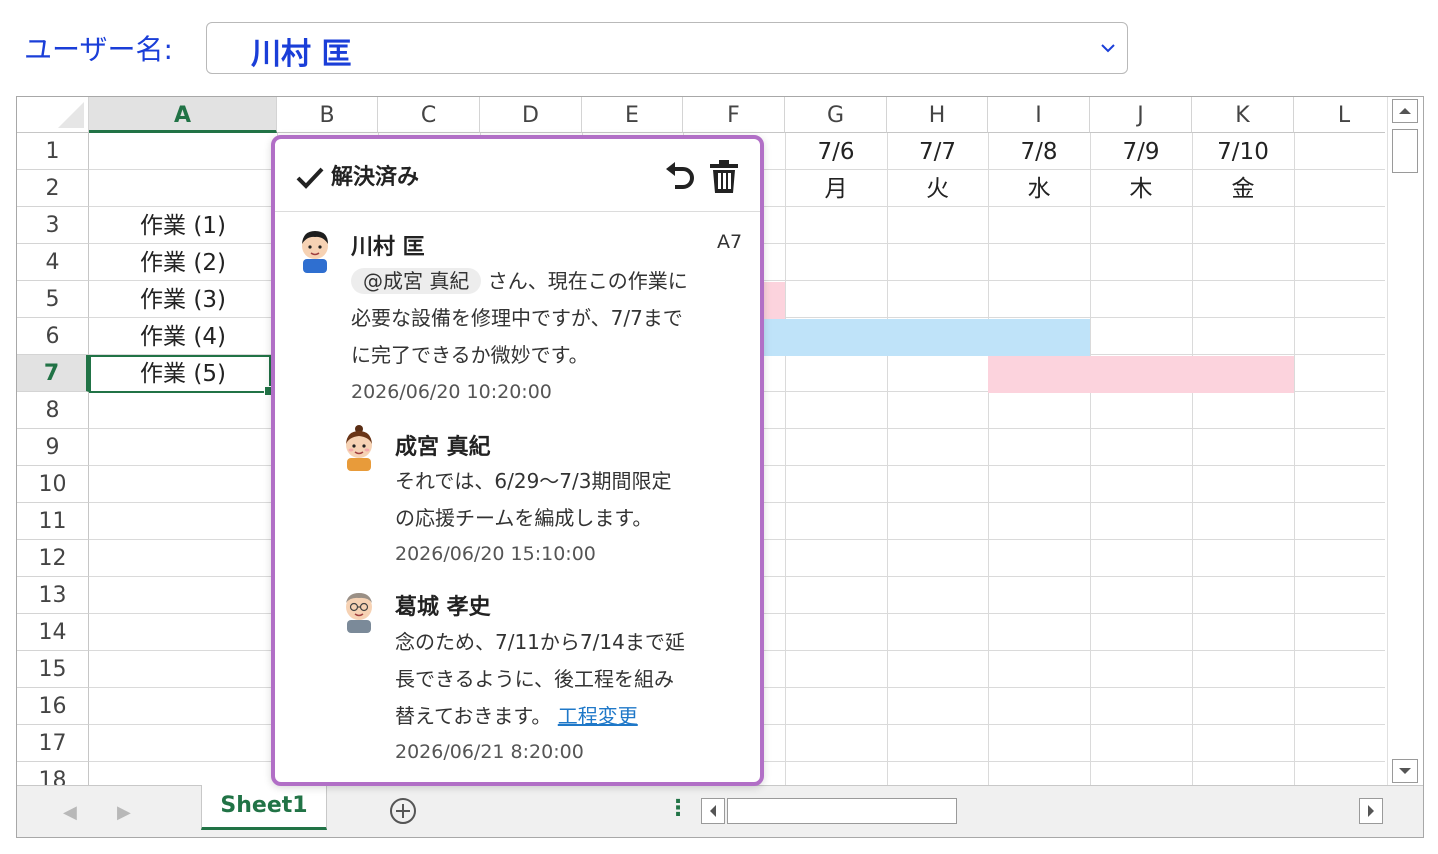 The image size is (1438, 854). Describe the element at coordinates (53, 743) in the screenshot. I see `row-header-17: 17` at that location.